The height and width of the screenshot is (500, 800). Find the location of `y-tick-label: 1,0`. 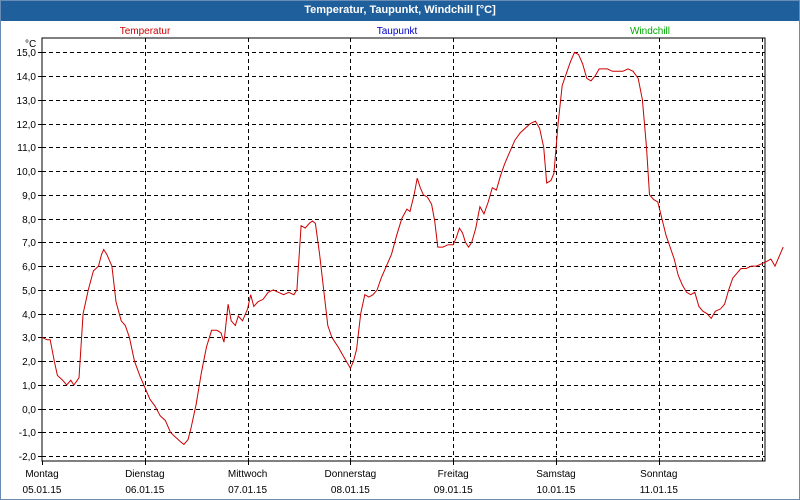

y-tick-label: 1,0 is located at coordinates (29, 386).